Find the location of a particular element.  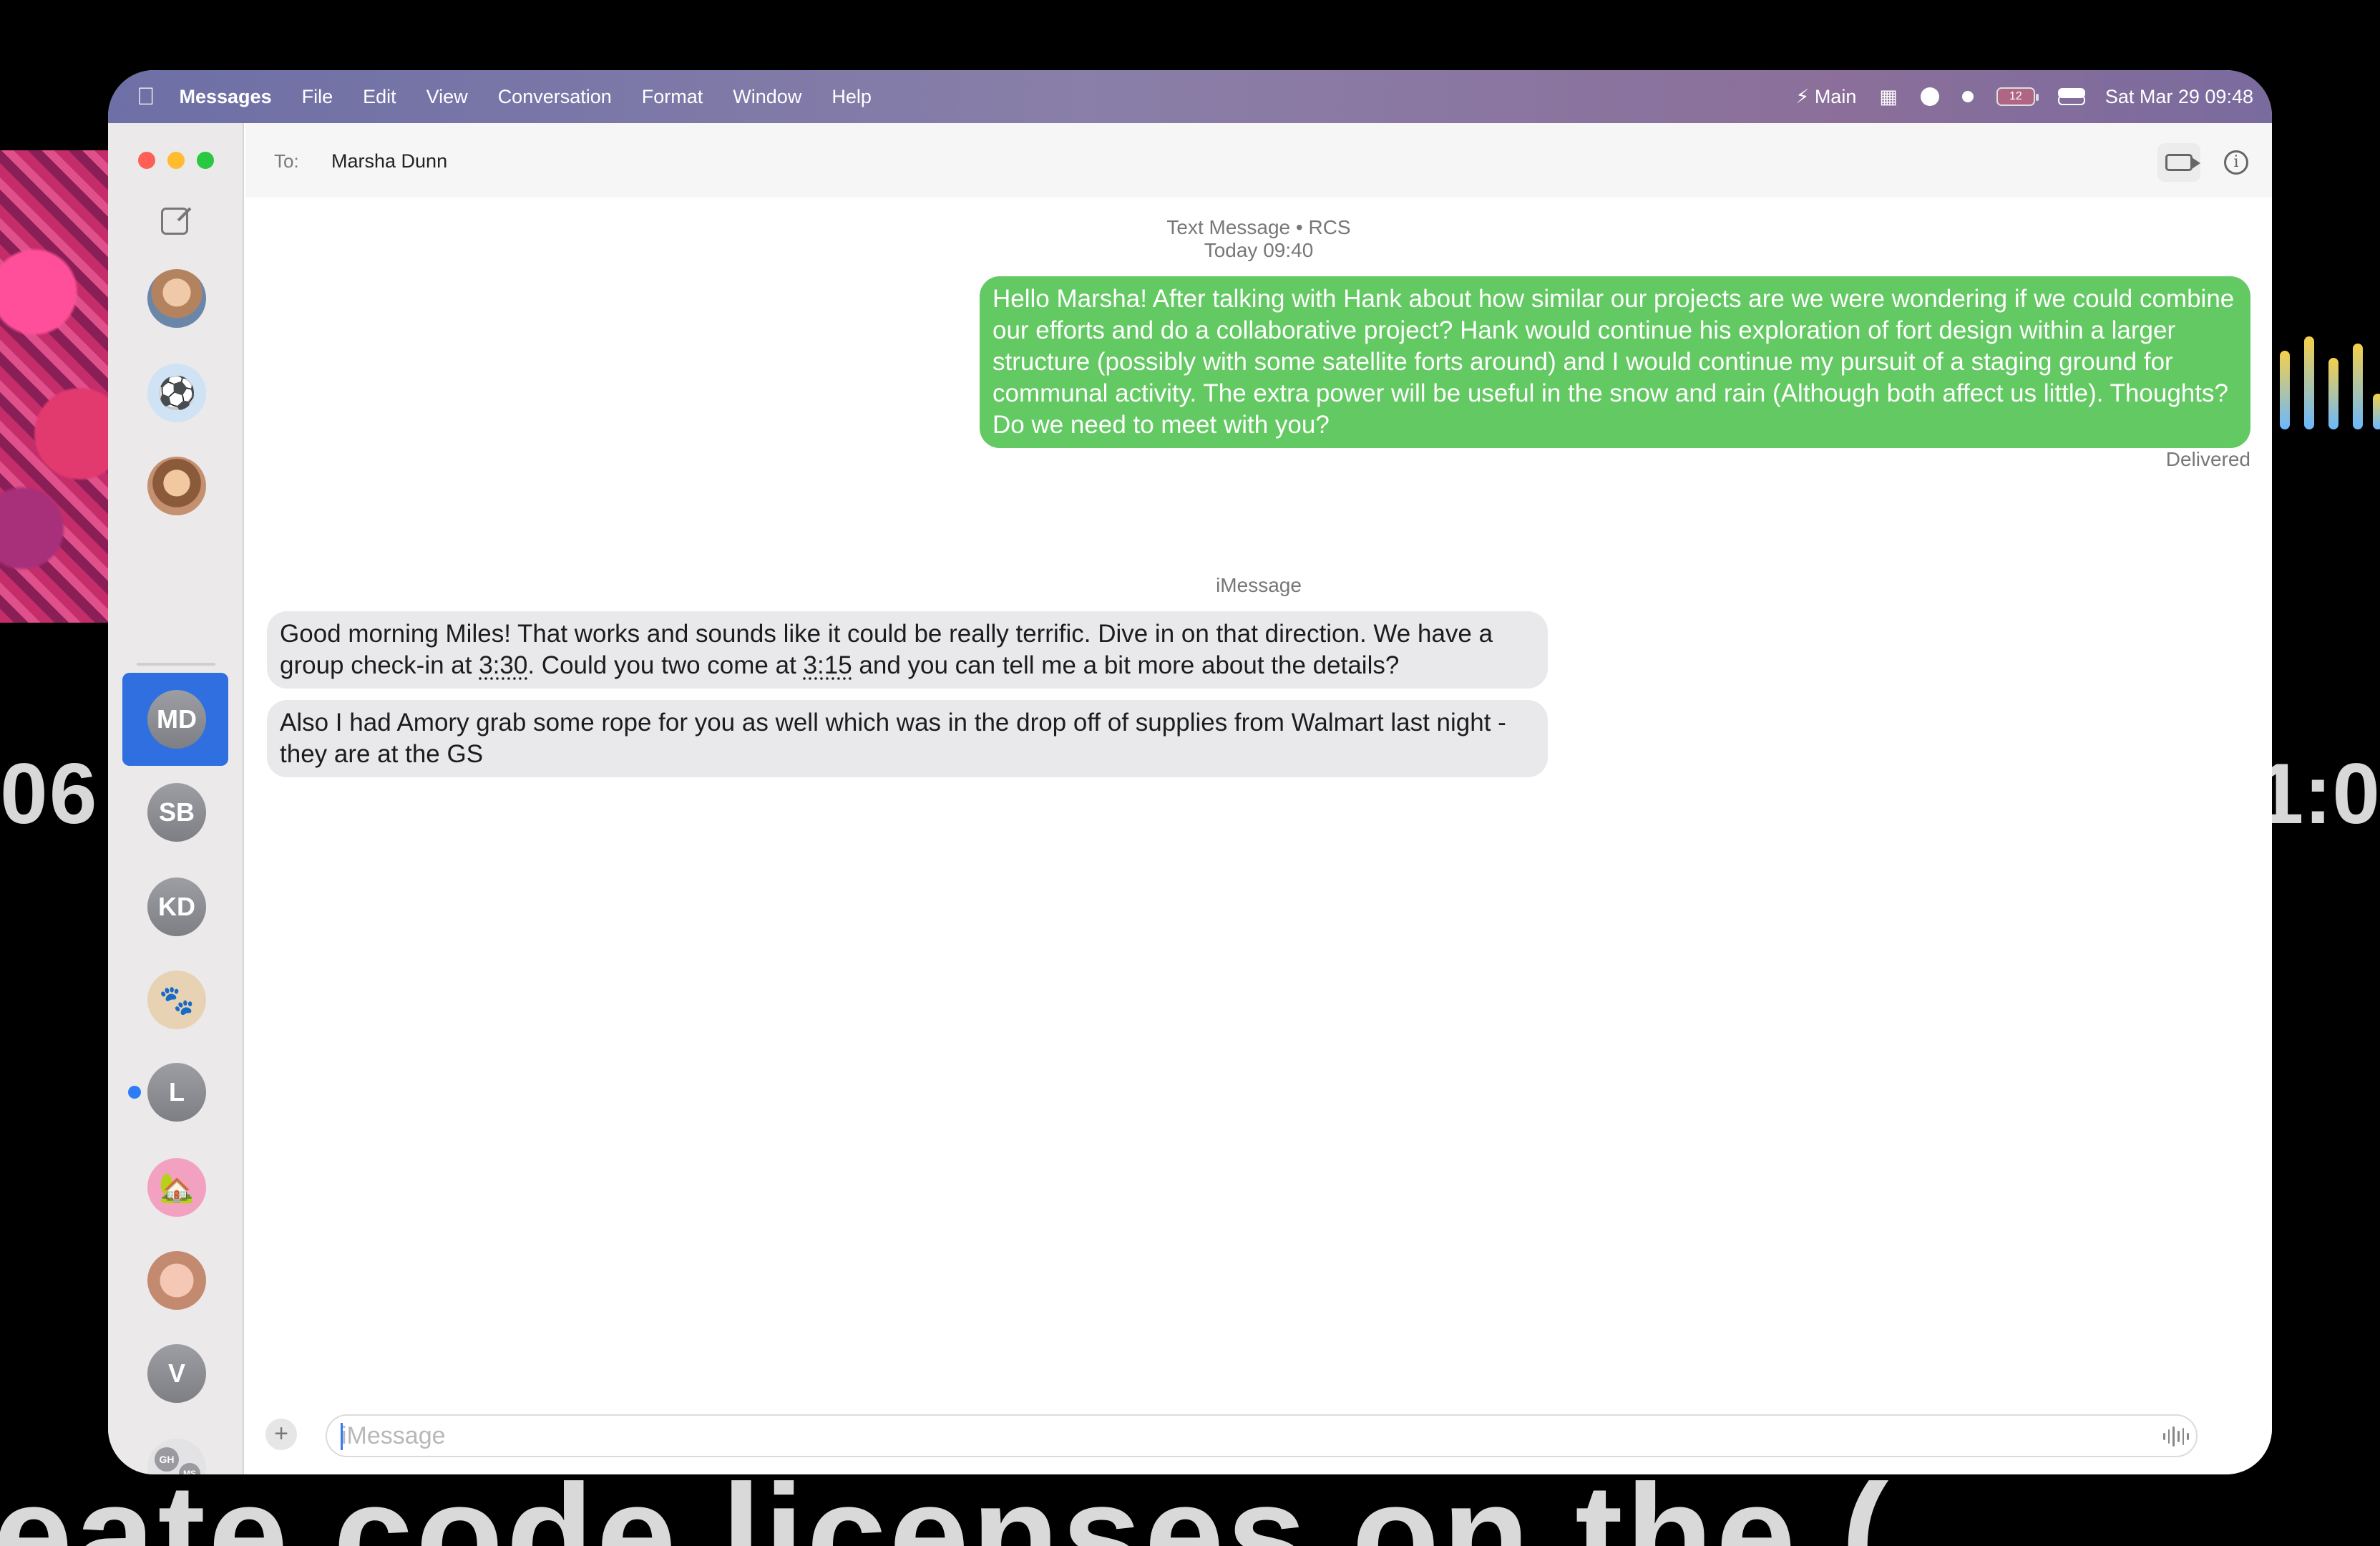

service-label: Text Message • RCS is located at coordinates (1258, 227).